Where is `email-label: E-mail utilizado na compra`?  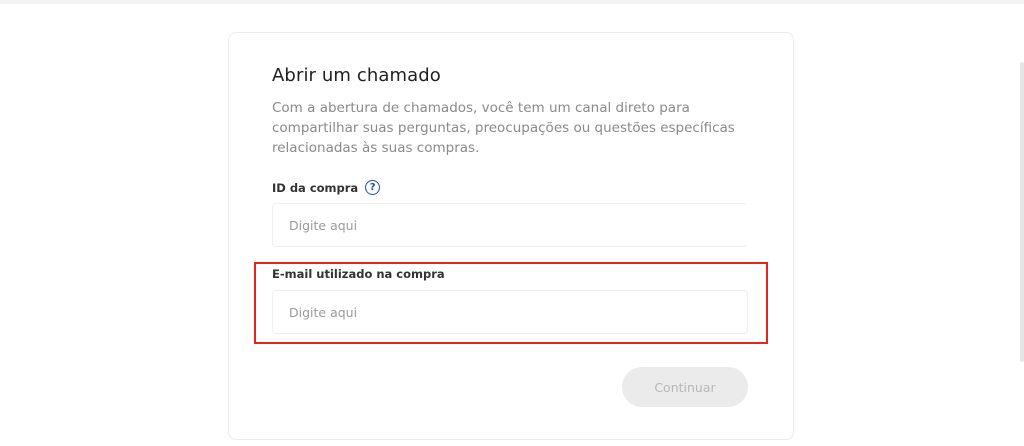 email-label: E-mail utilizado na compra is located at coordinates (358, 274).